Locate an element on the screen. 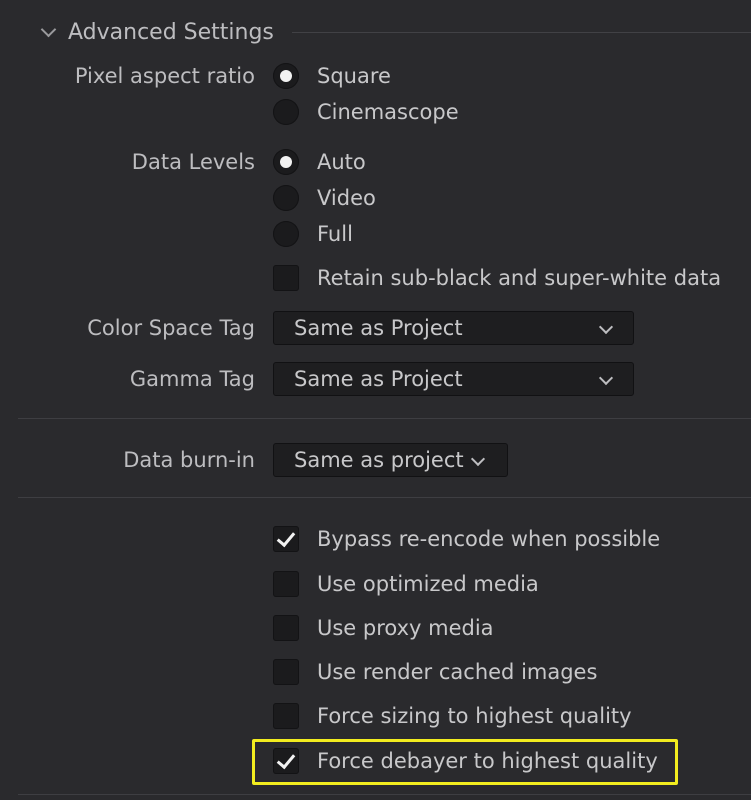  checkbox-proxy-media: Use proxy media is located at coordinates (383, 628).